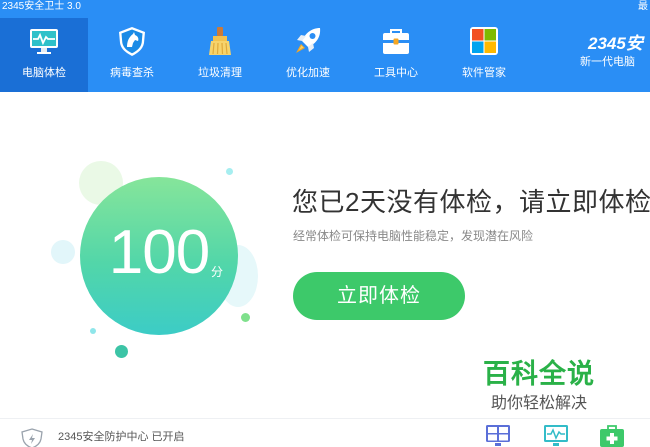 The height and width of the screenshot is (447, 650). I want to click on tab-junk-cleanup: 垃圾清理, so click(220, 55).